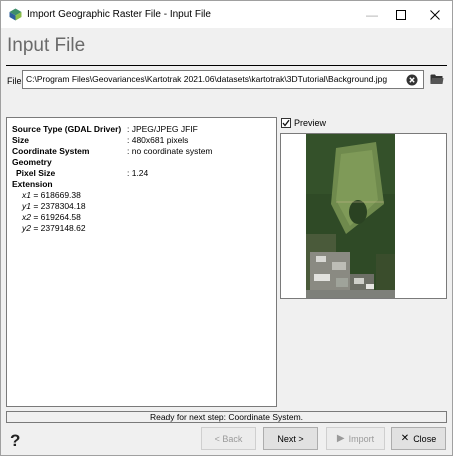  What do you see at coordinates (59, 206) in the screenshot?
I see `extension-y1-value: = 2378304.18` at bounding box center [59, 206].